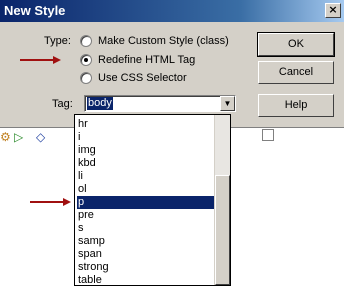  What do you see at coordinates (172, 11) in the screenshot?
I see `dialog-title: New Style` at bounding box center [172, 11].